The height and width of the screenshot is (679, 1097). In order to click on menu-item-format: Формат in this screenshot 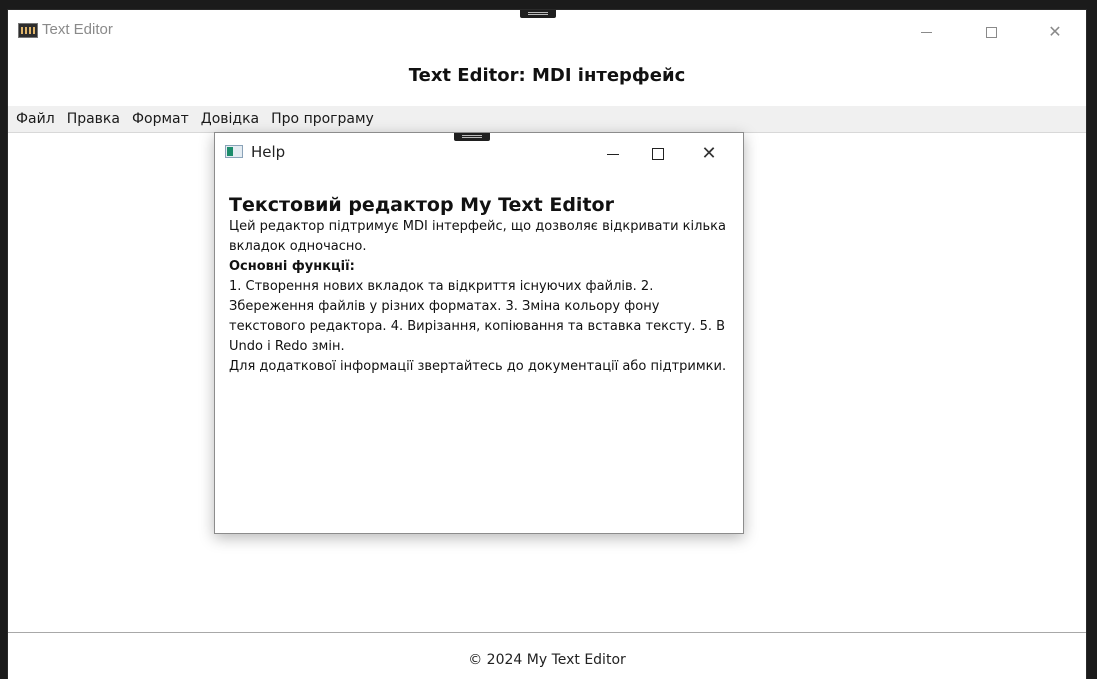, I will do `click(160, 119)`.